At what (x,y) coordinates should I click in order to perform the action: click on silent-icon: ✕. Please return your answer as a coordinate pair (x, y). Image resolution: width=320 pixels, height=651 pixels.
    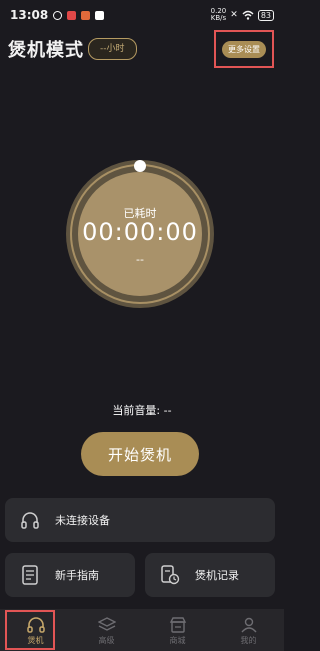
    Looking at the image, I should click on (234, 15).